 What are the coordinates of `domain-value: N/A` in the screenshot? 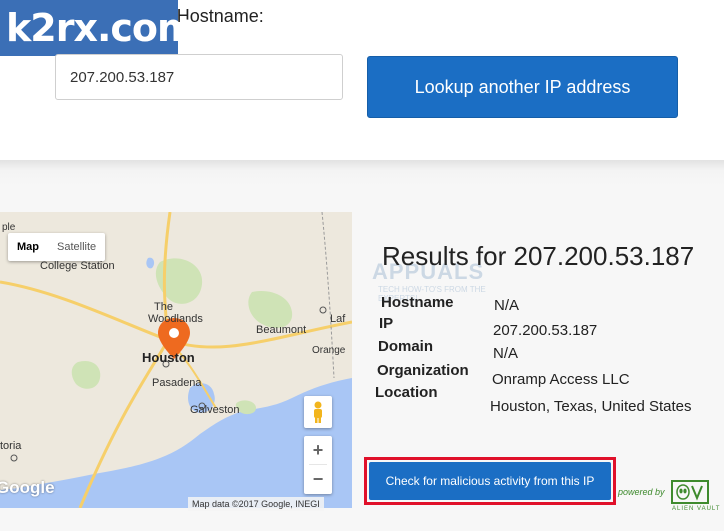 It's located at (506, 353).